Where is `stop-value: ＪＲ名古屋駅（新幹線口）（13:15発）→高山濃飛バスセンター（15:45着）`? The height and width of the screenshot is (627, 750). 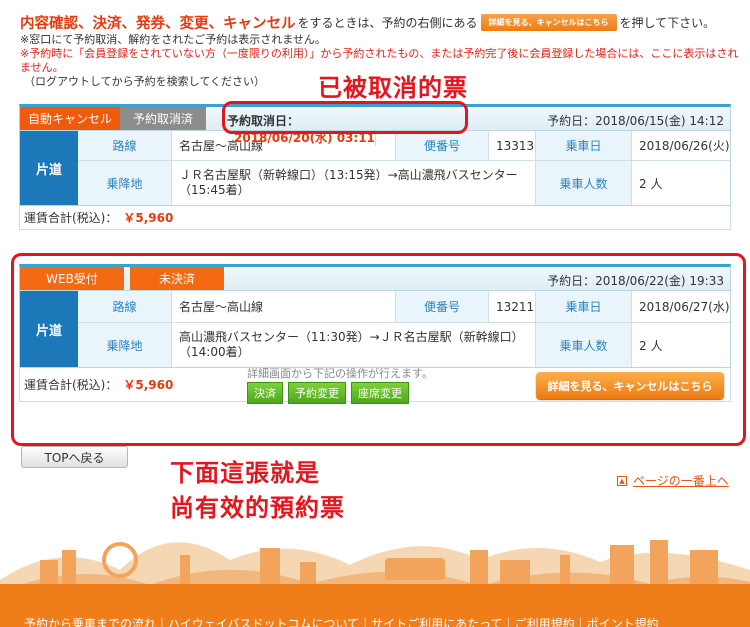
stop-value: ＪＲ名古屋駅（新幹線口）（13:15発）→高山濃飛バスセンター（15:45着） is located at coordinates (354, 183).